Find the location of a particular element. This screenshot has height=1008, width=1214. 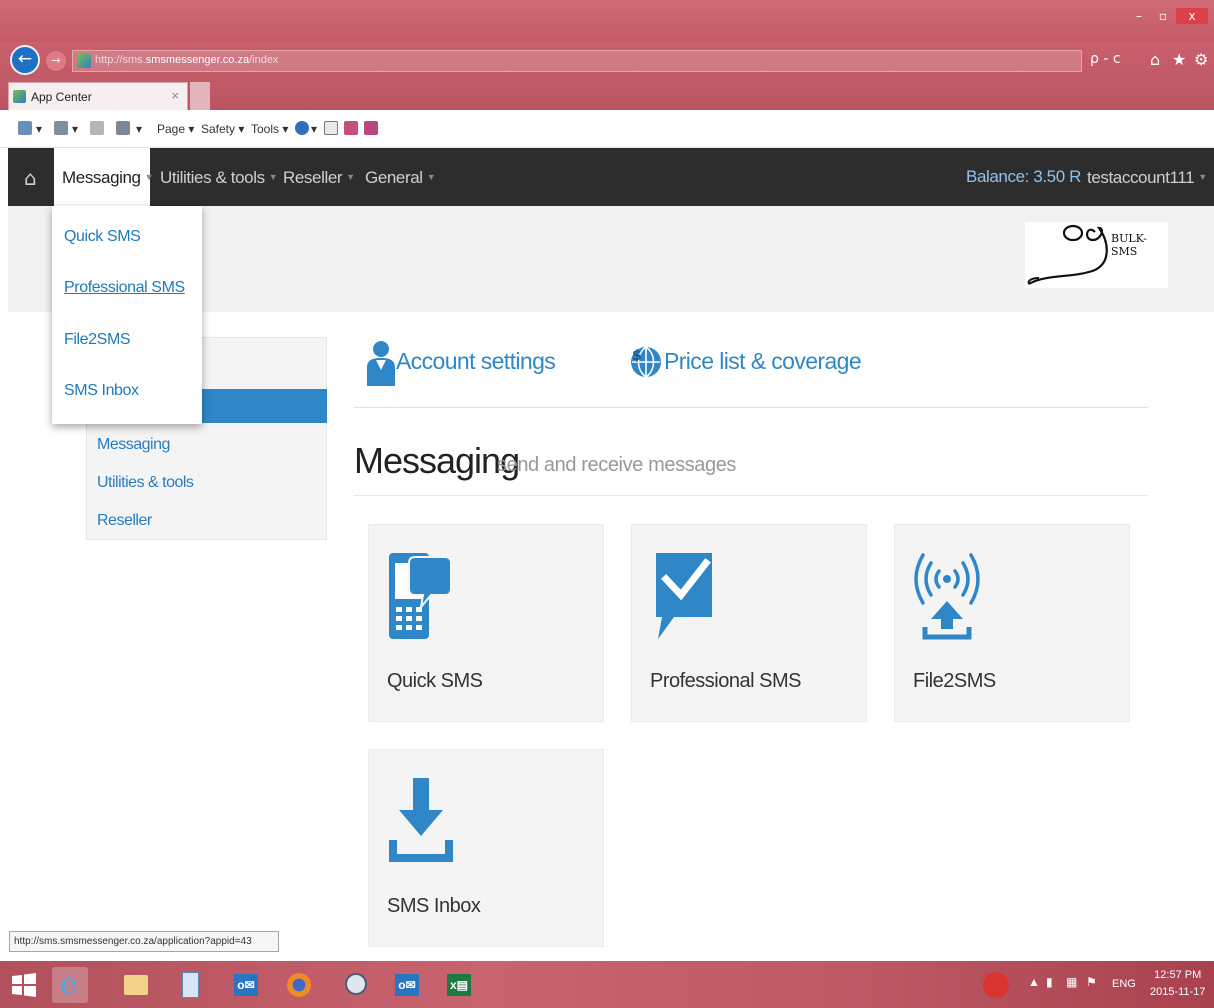

tile-professional-sms: Professional SMS is located at coordinates (749, 623).